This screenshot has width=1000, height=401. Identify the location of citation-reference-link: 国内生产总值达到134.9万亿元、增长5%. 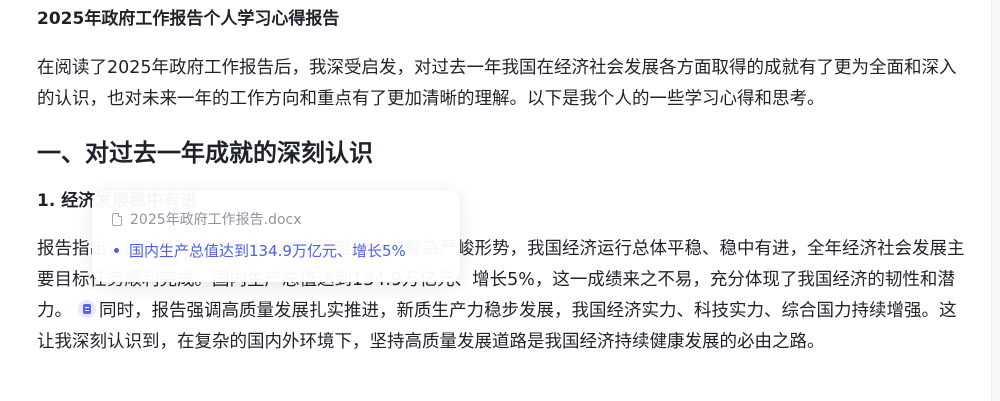
(260, 250).